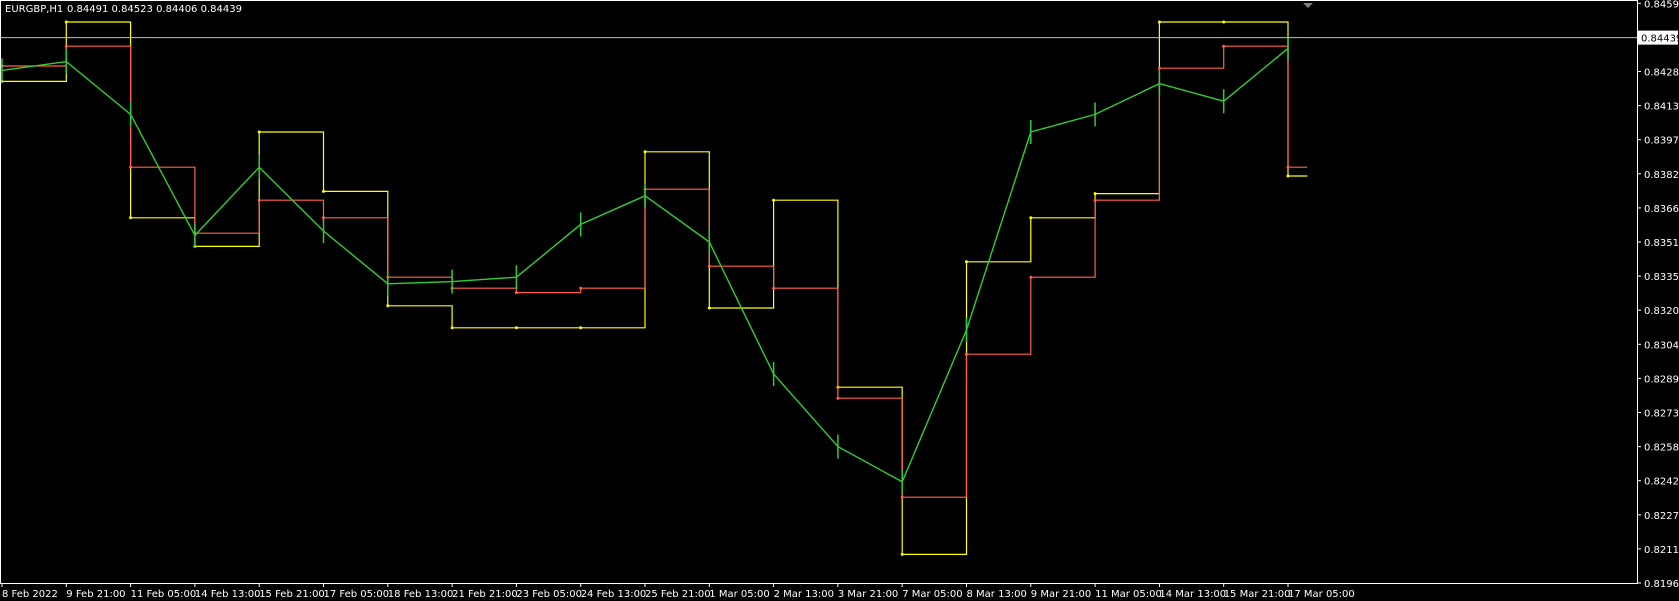 This screenshot has height=601, width=1679. What do you see at coordinates (485, 594) in the screenshot?
I see `time-tick-label: 21 Feb 21:00` at bounding box center [485, 594].